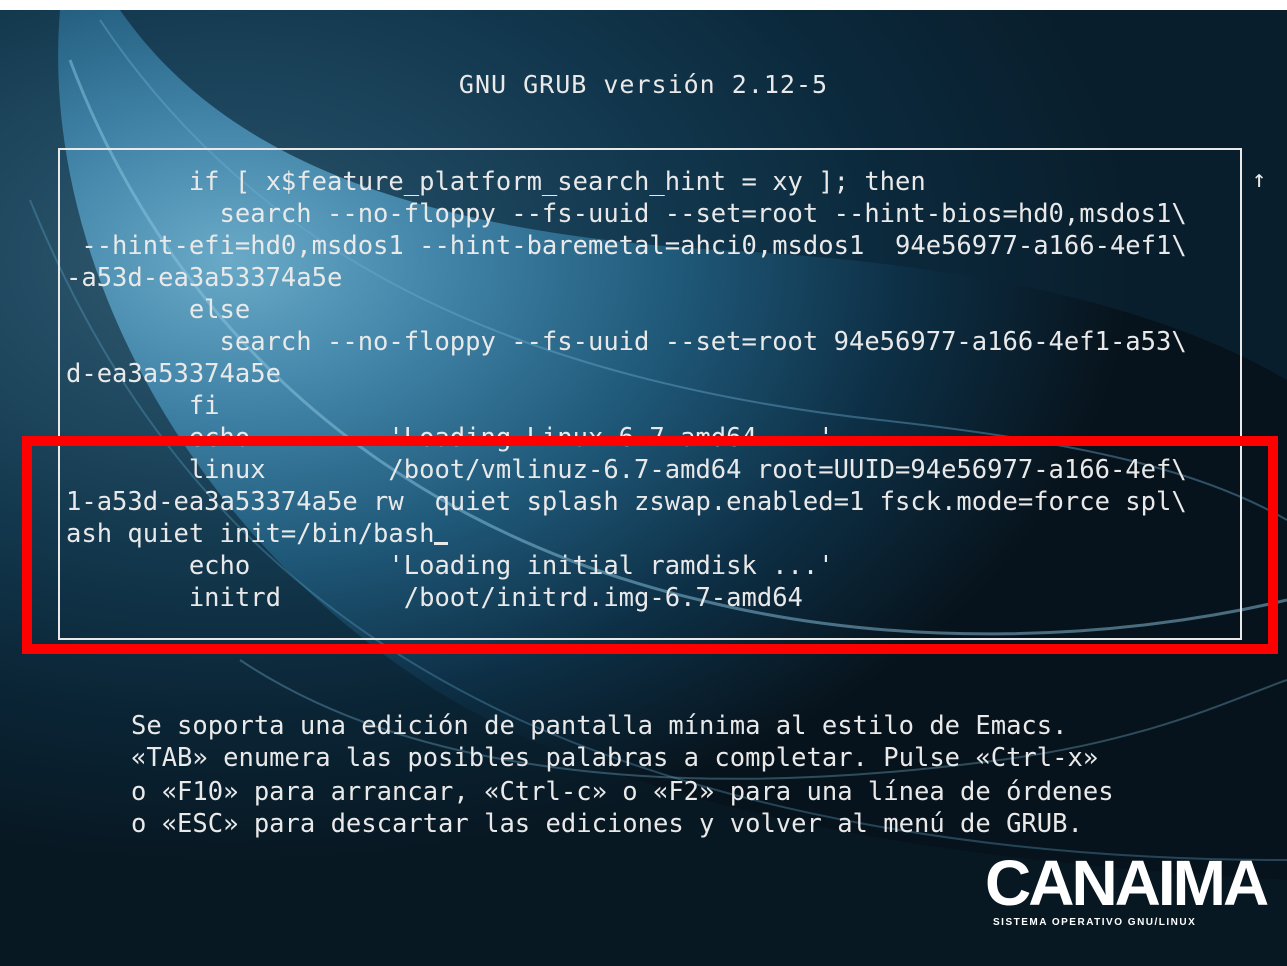 This screenshot has height=966, width=1287. I want to click on editor-line: d-ea3a53374a5e, so click(173, 374).